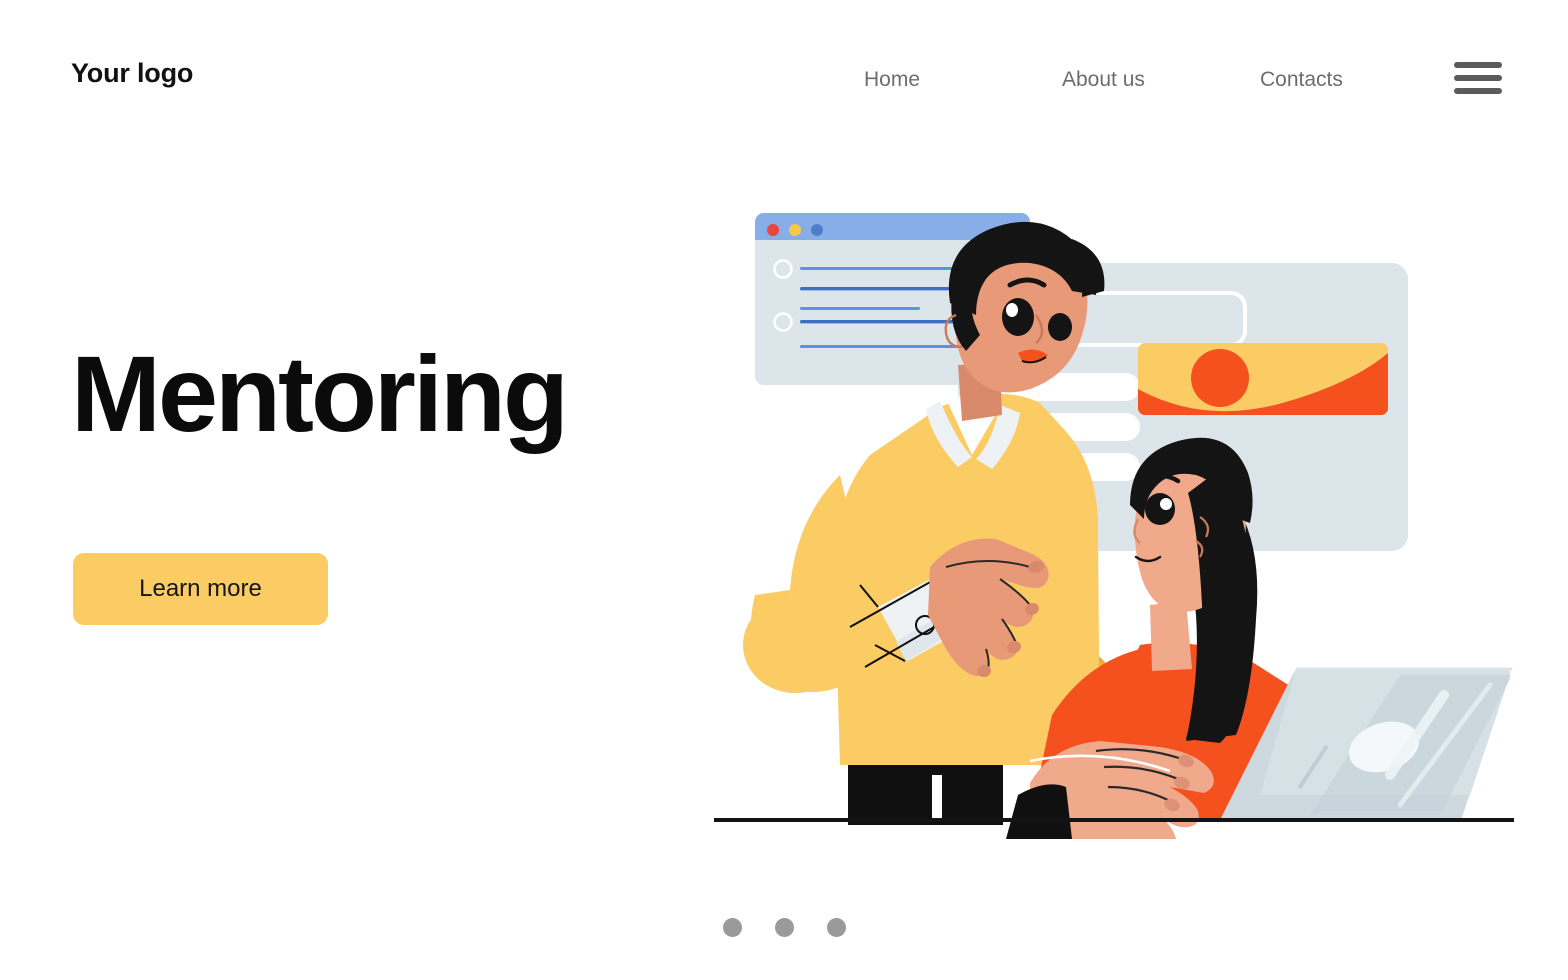 The height and width of the screenshot is (980, 1568). What do you see at coordinates (795, 230) in the screenshot?
I see `browser-dot-yellow` at bounding box center [795, 230].